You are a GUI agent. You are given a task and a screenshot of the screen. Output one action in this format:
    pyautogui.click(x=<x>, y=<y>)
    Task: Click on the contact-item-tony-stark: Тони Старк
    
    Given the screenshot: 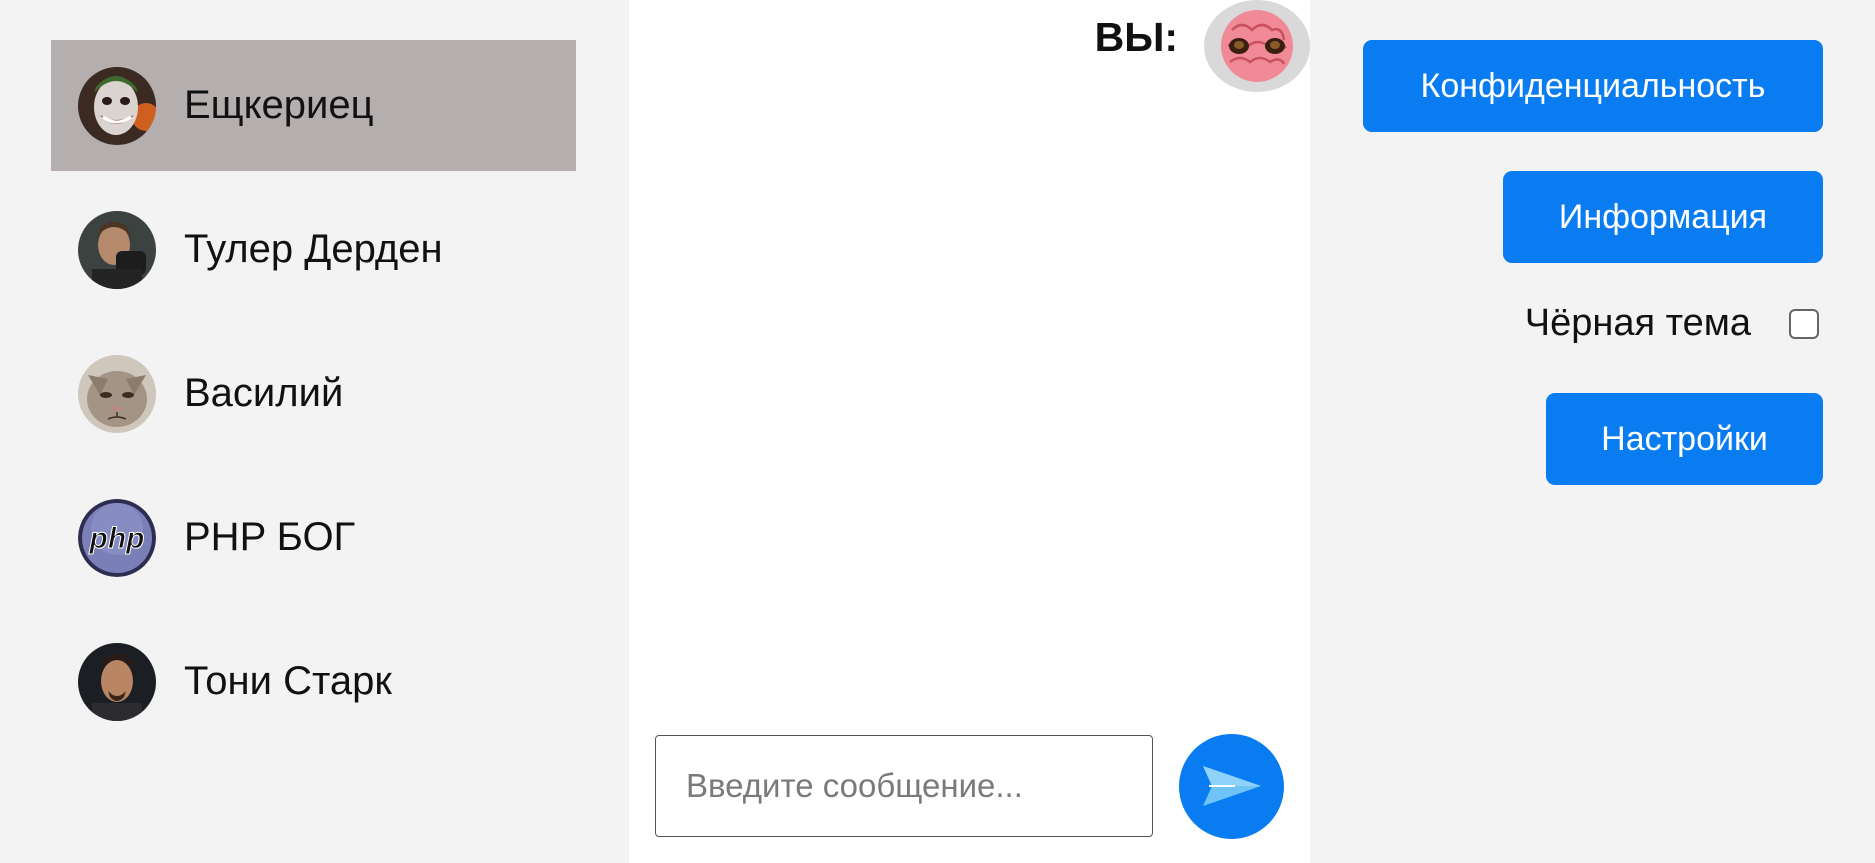 What is the action you would take?
    pyautogui.click(x=313, y=681)
    